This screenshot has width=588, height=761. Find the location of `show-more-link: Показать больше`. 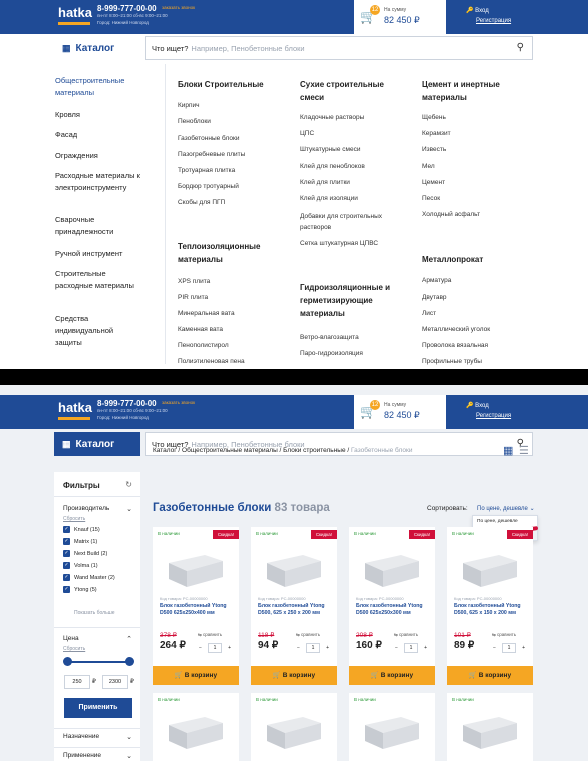

show-more-link: Показать больше is located at coordinates (94, 613).